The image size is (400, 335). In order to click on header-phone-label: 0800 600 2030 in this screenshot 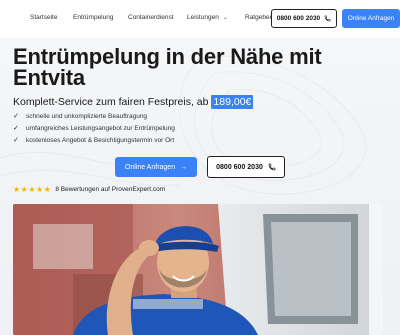, I will do `click(298, 18)`.